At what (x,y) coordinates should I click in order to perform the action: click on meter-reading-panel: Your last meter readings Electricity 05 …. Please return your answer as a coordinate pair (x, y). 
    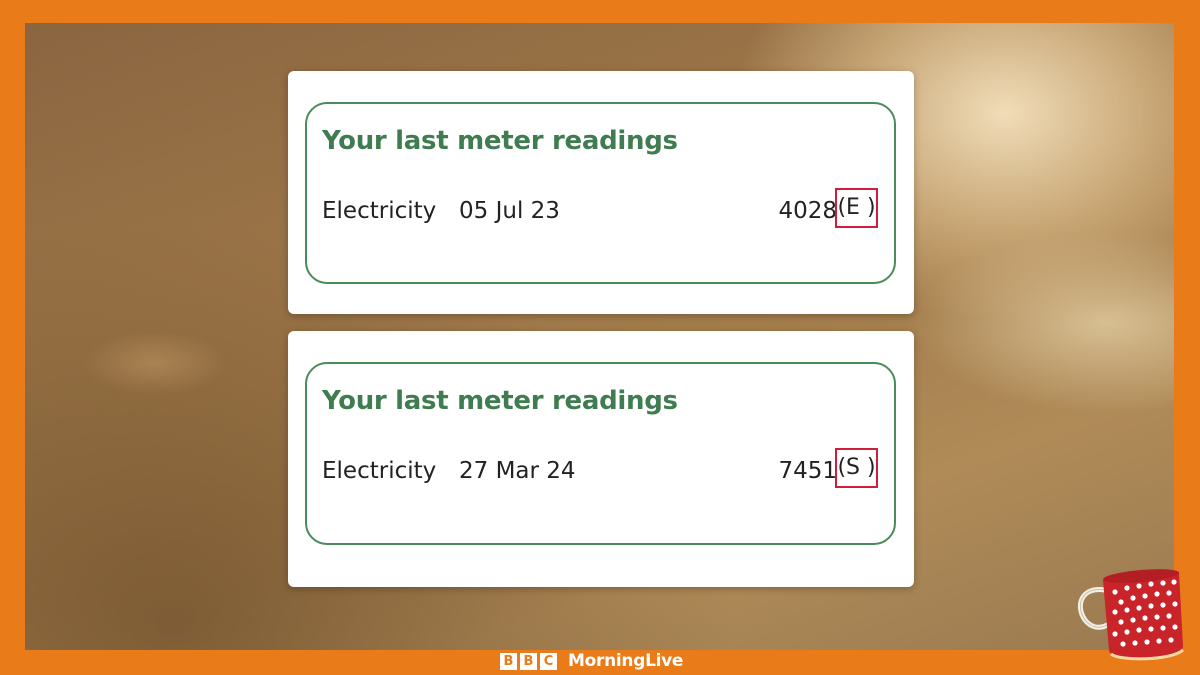
    Looking at the image, I should click on (600, 193).